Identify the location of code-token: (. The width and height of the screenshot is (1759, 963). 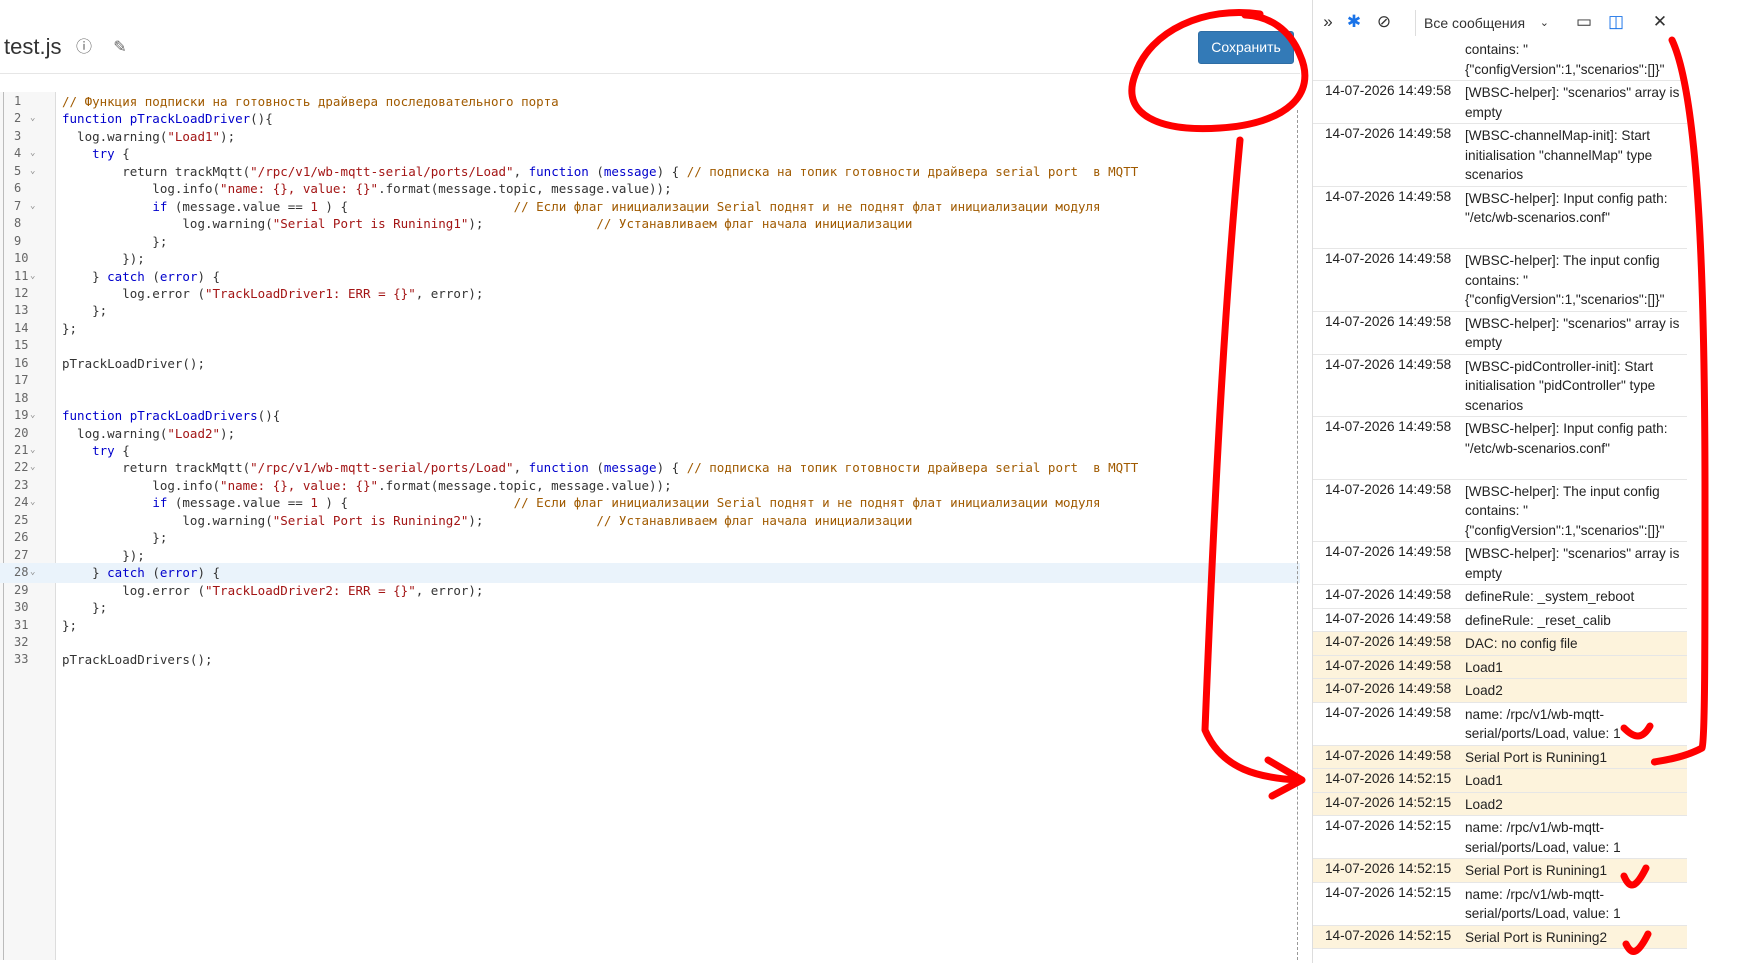
(596, 171).